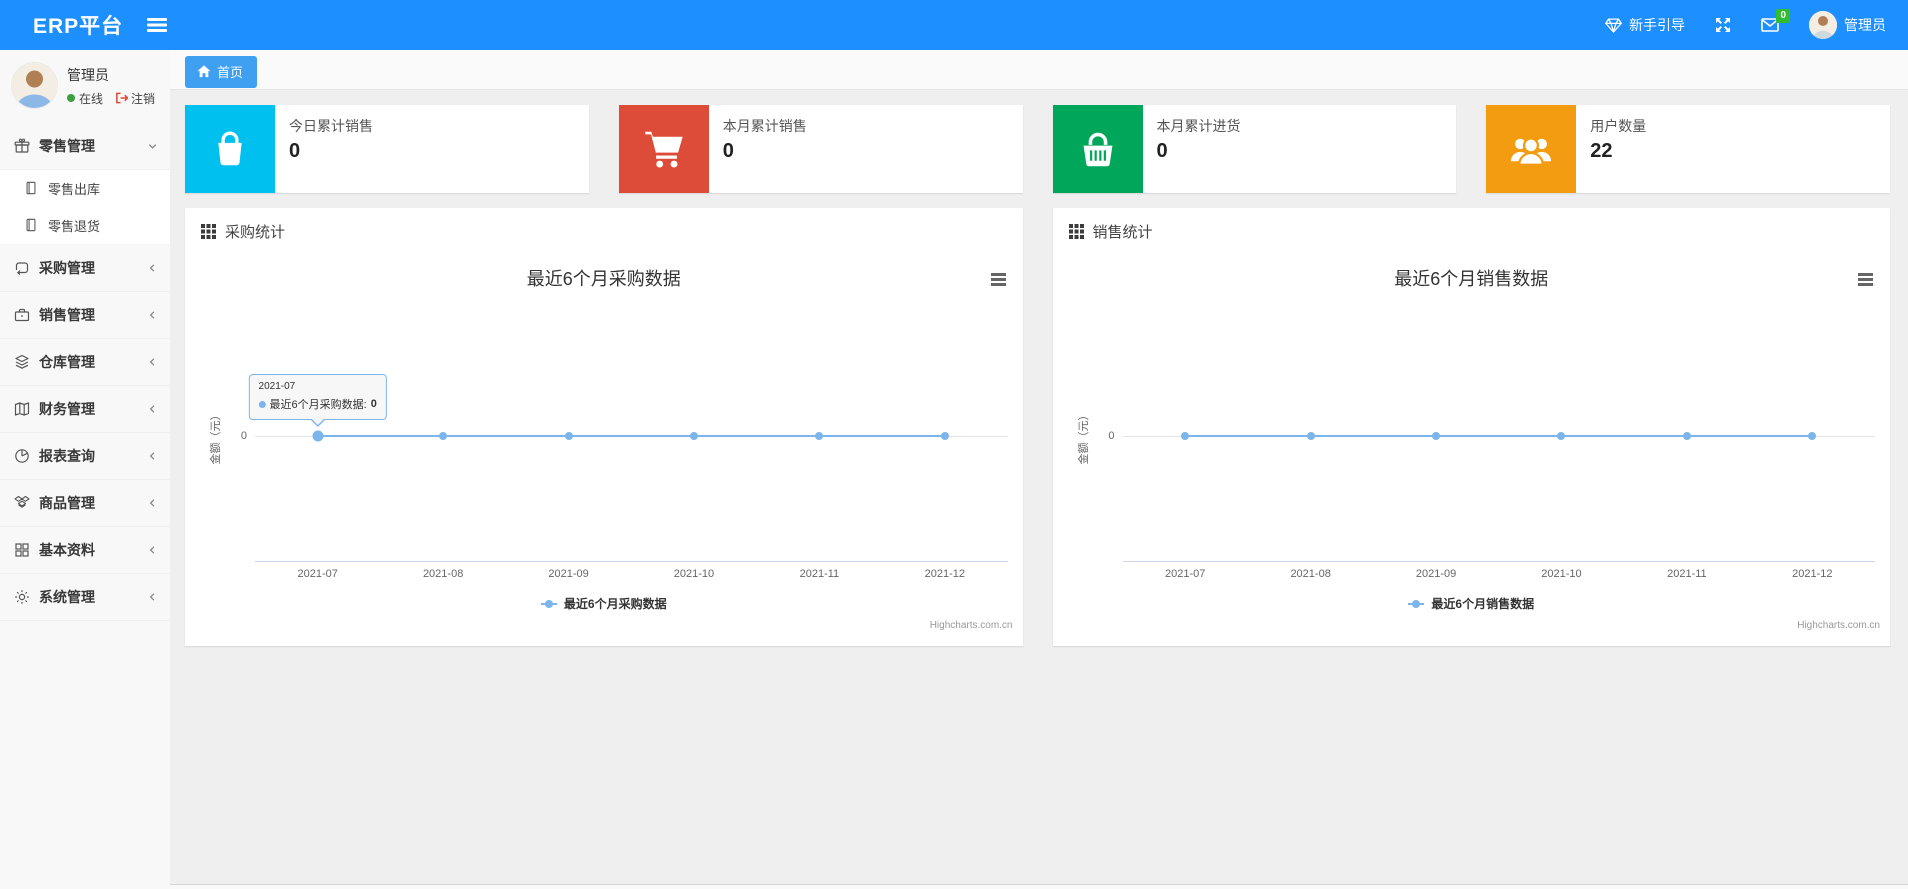 The height and width of the screenshot is (889, 1908). I want to click on tooltip-arrow, so click(317, 421).